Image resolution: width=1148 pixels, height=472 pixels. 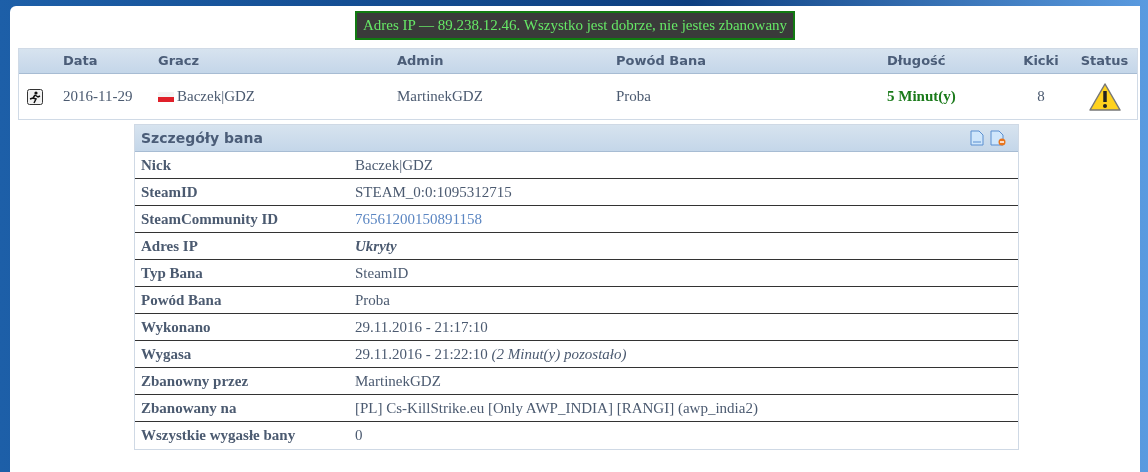 What do you see at coordinates (661, 61) in the screenshot?
I see `column-header: Powód Bana` at bounding box center [661, 61].